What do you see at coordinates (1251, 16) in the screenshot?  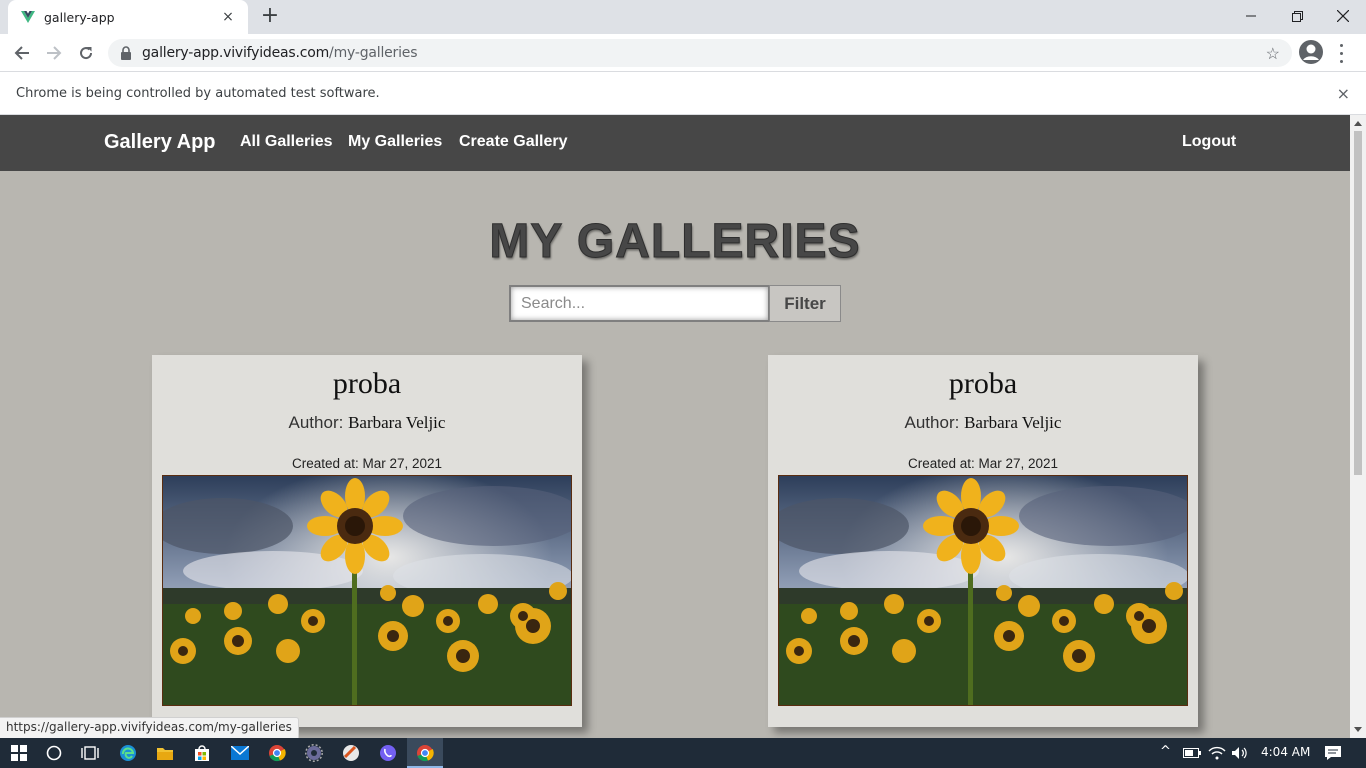 I see `minimize-icon` at bounding box center [1251, 16].